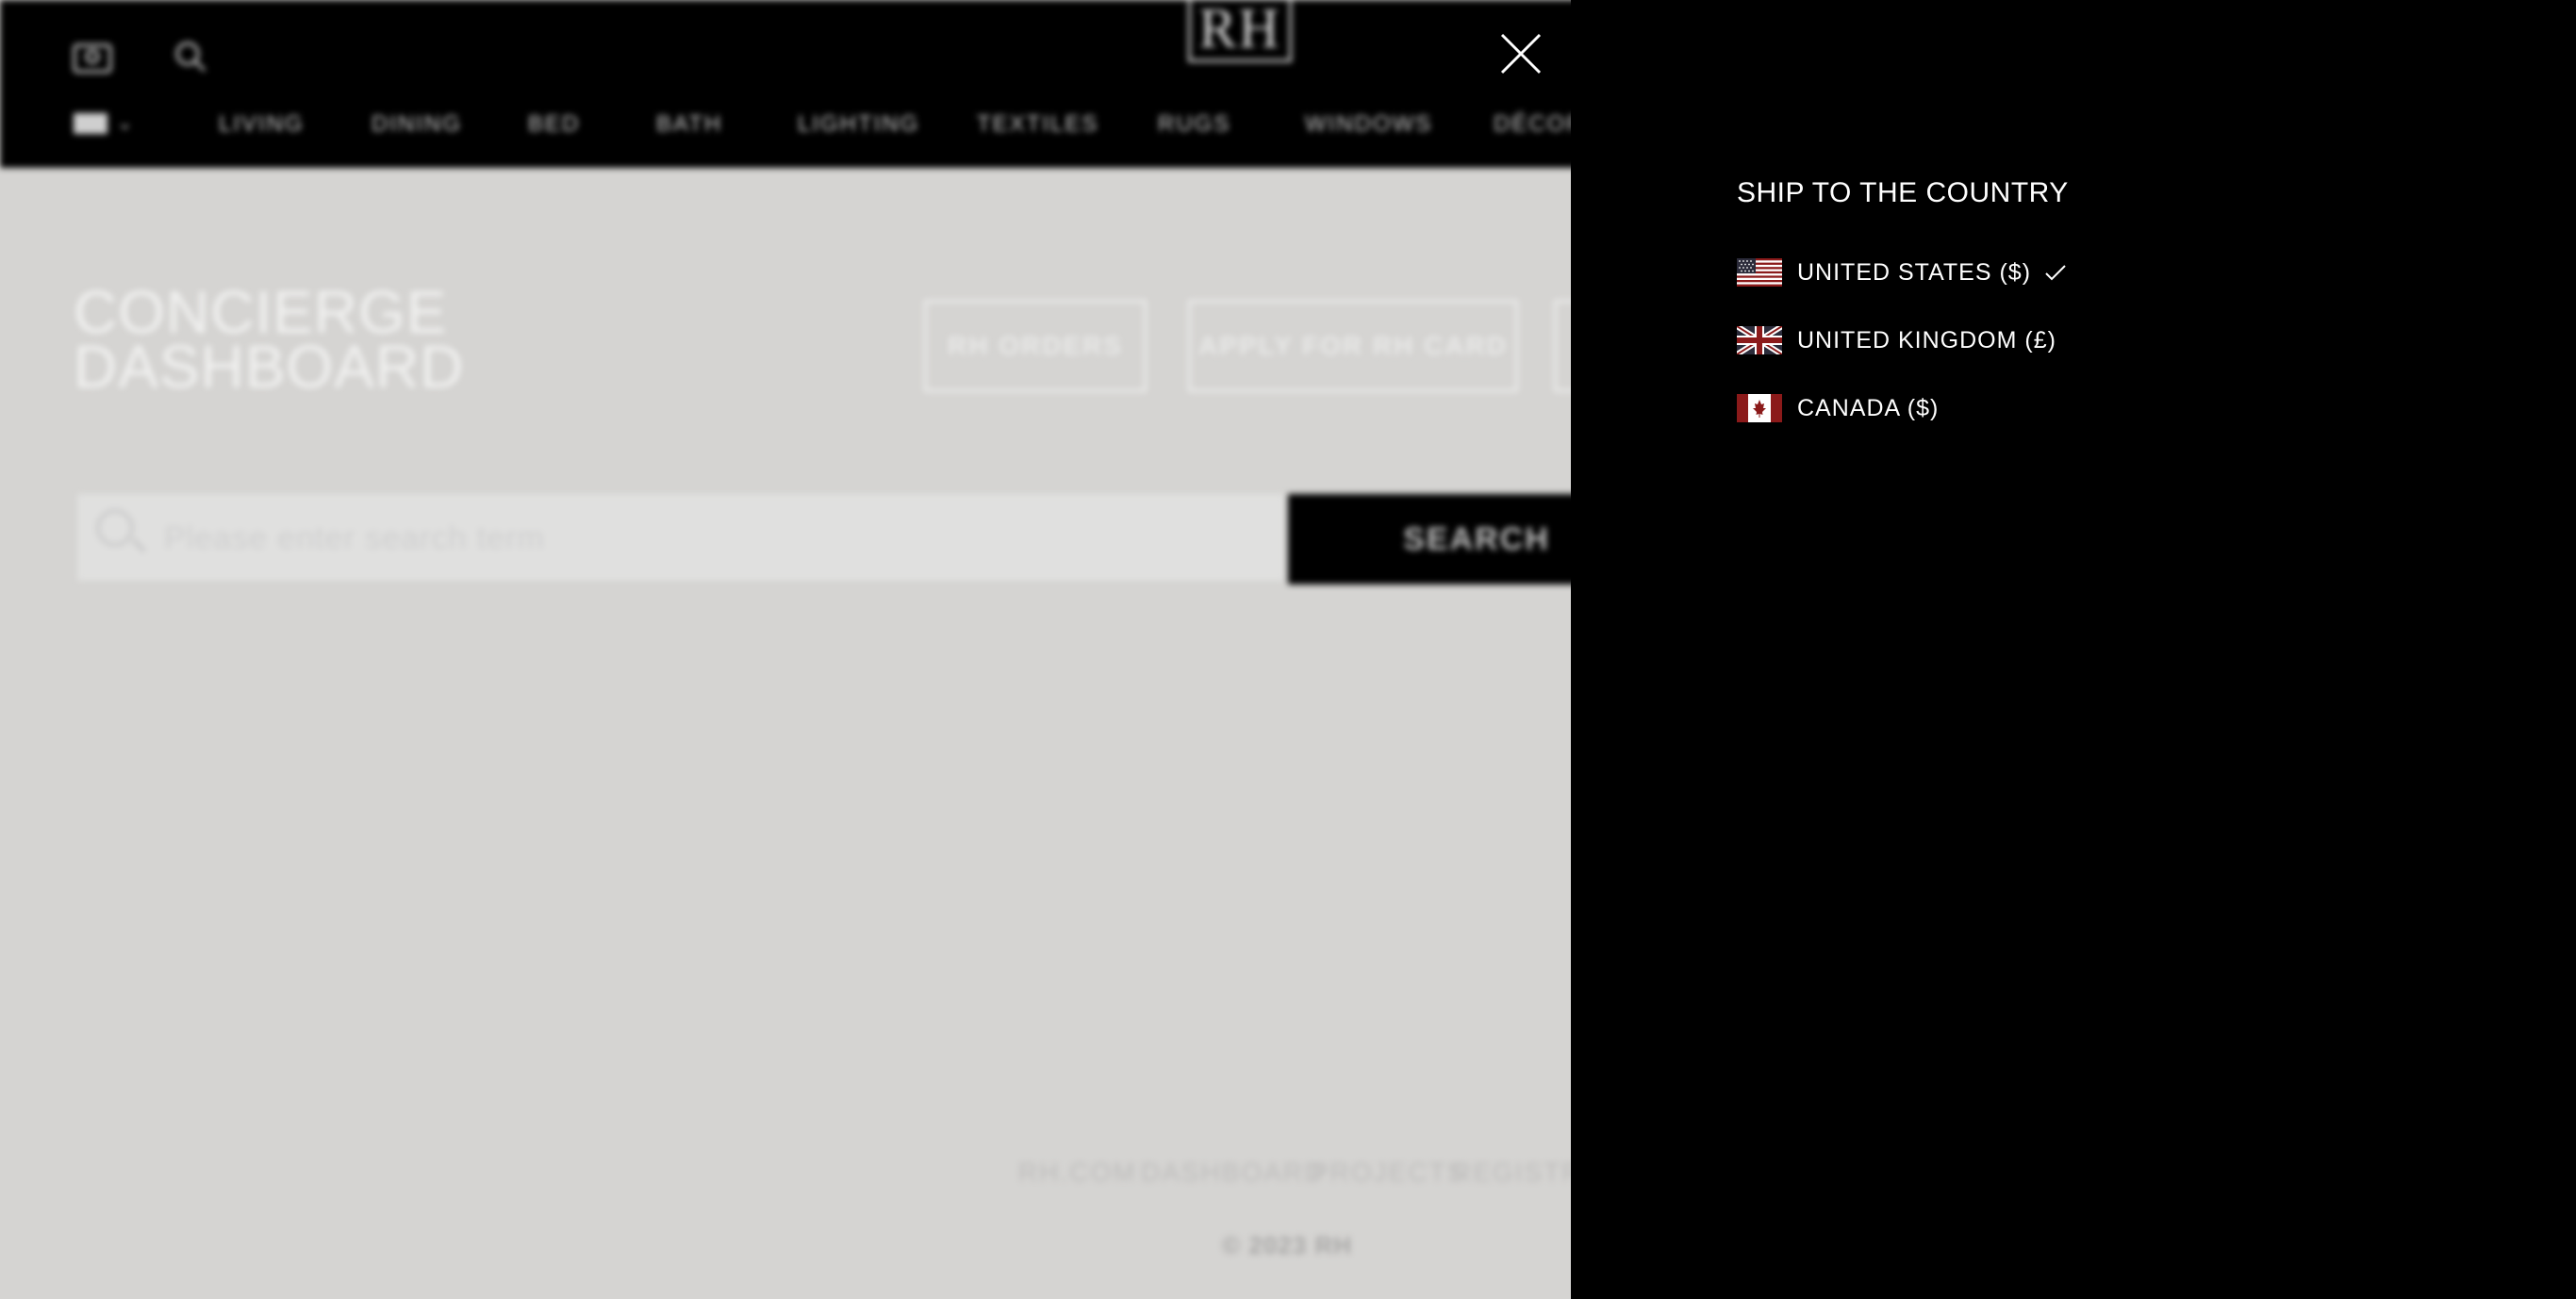 This screenshot has height=1299, width=2576. Describe the element at coordinates (1926, 340) in the screenshot. I see `country-name: UNITED KINGDOM (£)` at that location.